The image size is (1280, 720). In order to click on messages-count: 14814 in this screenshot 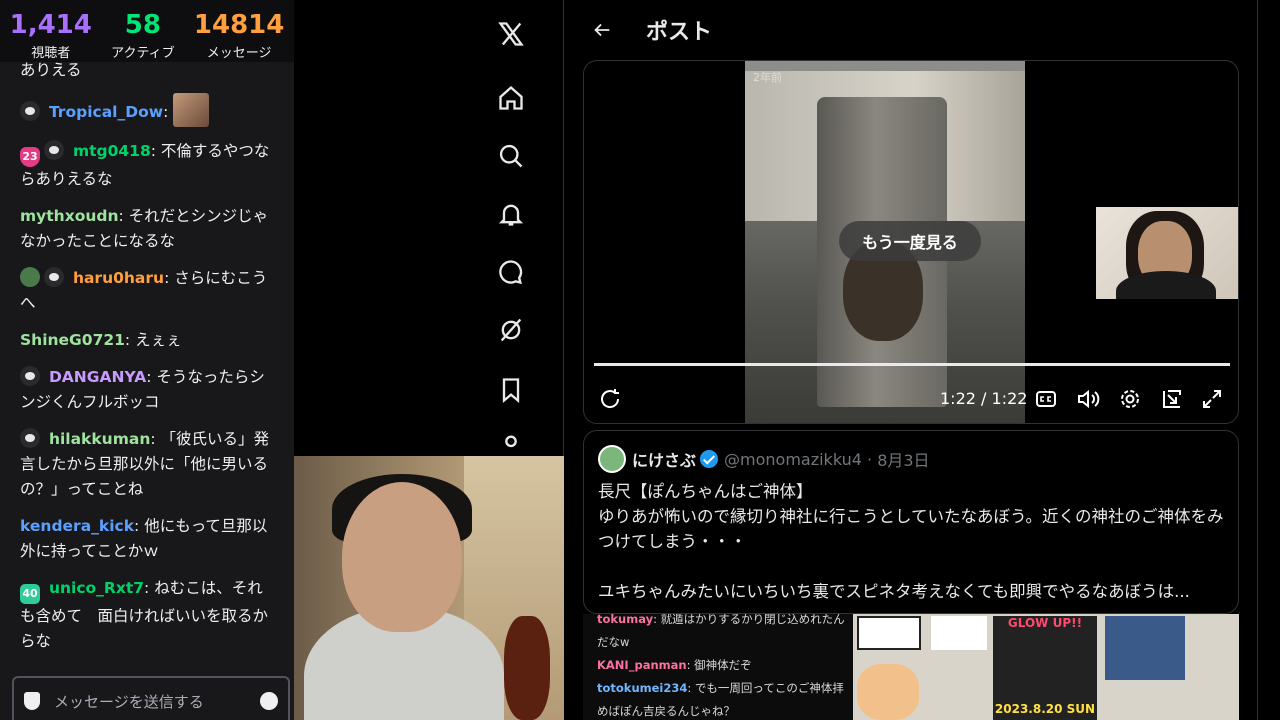, I will do `click(239, 25)`.